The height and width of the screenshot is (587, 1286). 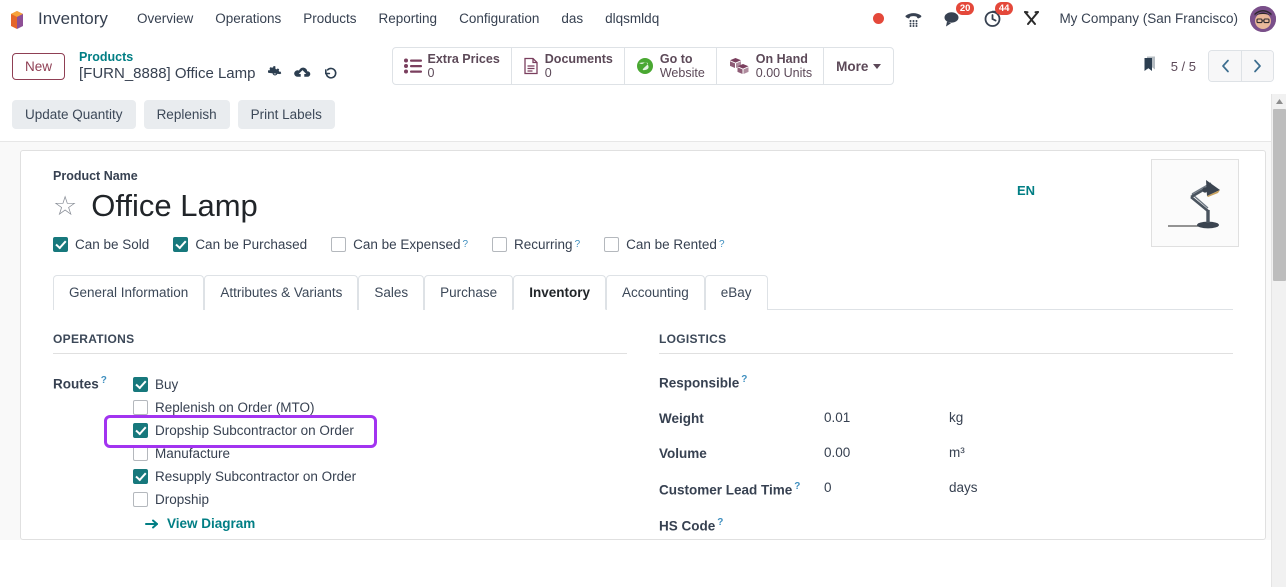 What do you see at coordinates (1195, 203) in the screenshot?
I see `product-image` at bounding box center [1195, 203].